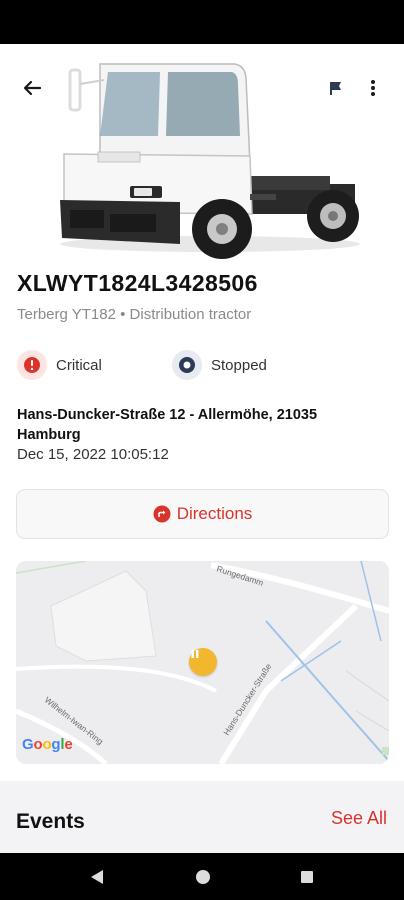 The height and width of the screenshot is (900, 404). I want to click on more-options-button, so click(373, 88).